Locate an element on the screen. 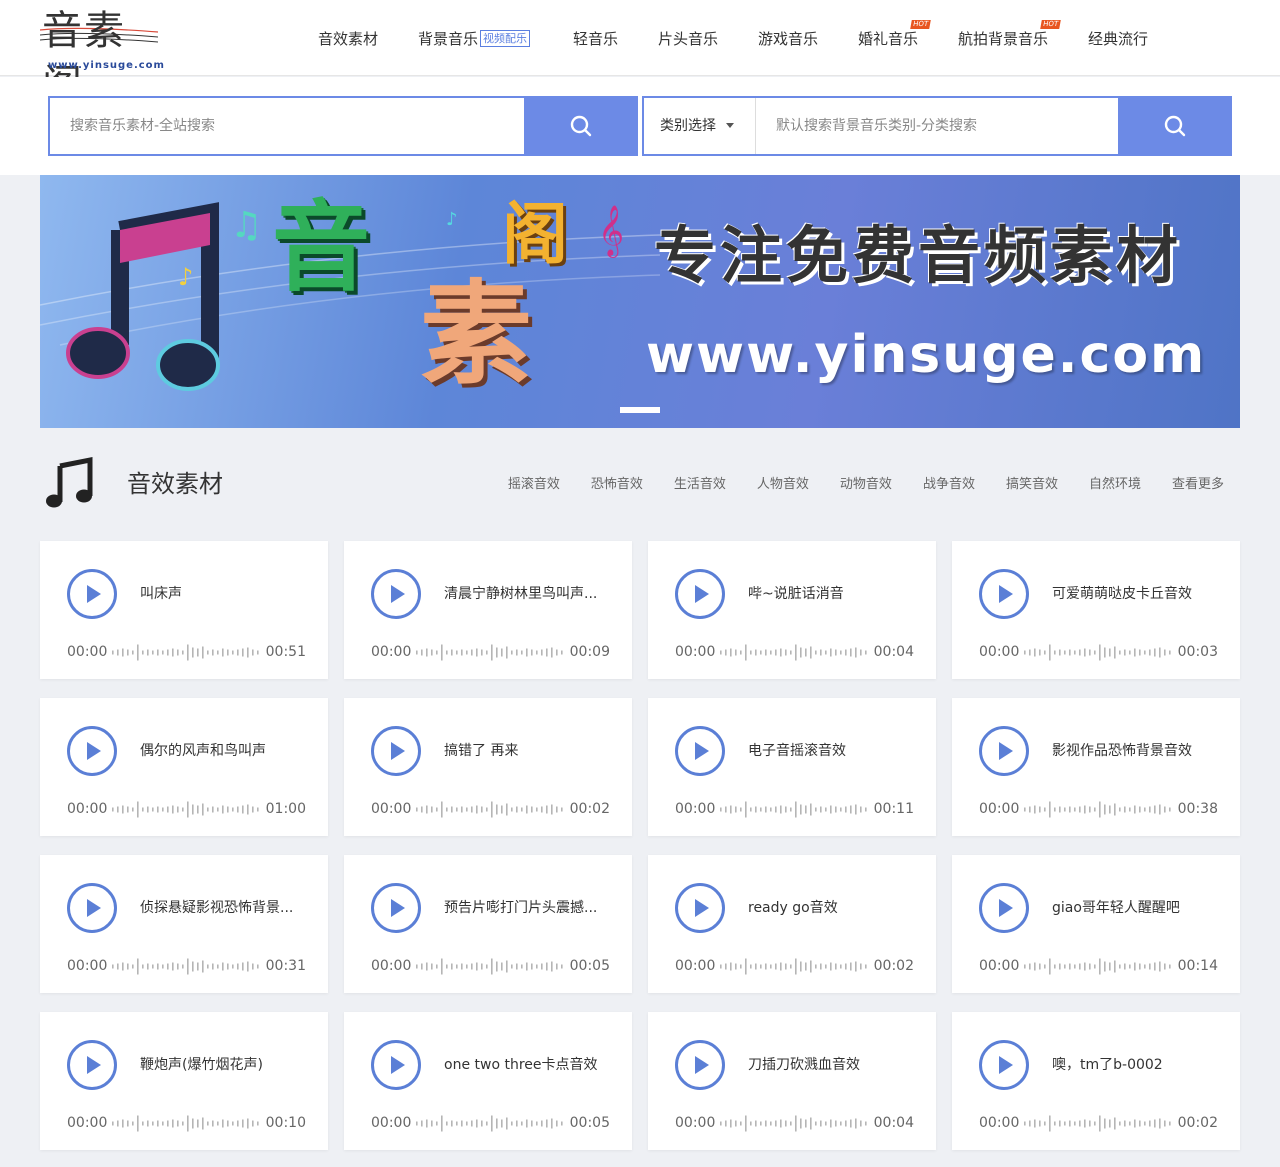  category-link: 自然环境 is located at coordinates (1115, 485).